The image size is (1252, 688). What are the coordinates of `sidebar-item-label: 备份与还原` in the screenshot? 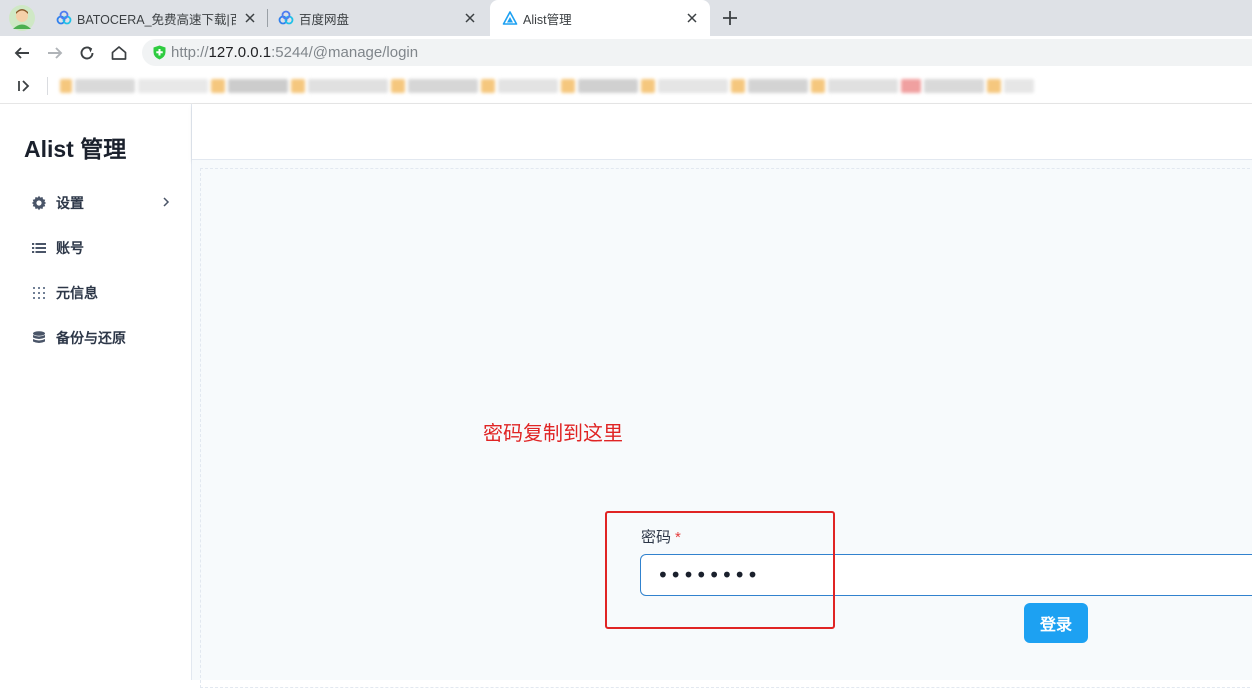 It's located at (91, 338).